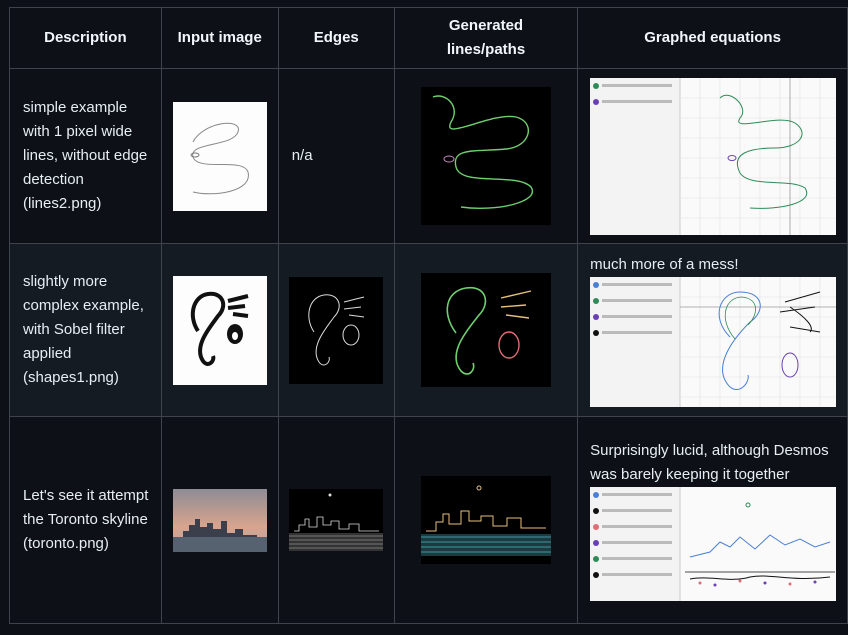  I want to click on graphed-cell, so click(712, 156).